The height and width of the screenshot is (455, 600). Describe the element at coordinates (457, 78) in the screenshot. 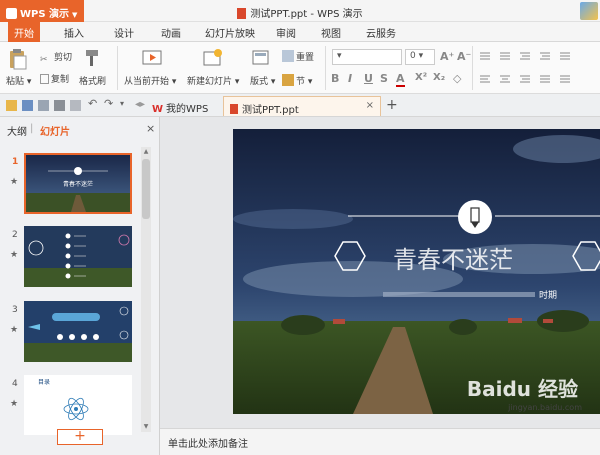

I see `clear-format-icon: ◇` at that location.